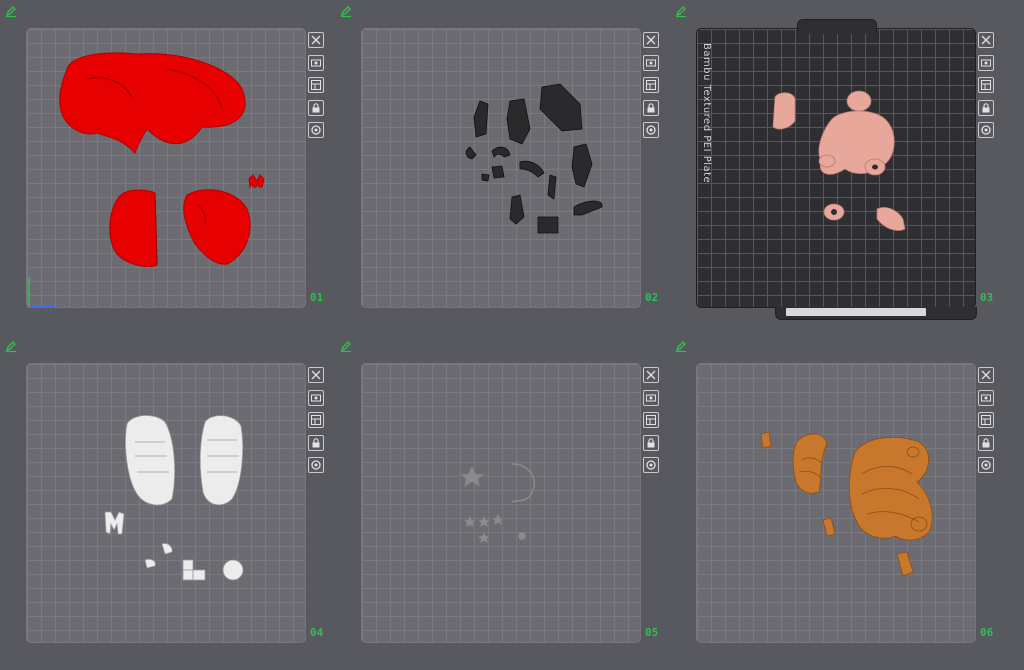 Image resolution: width=1024 pixels, height=670 pixels. I want to click on plate-number: 01, so click(317, 297).